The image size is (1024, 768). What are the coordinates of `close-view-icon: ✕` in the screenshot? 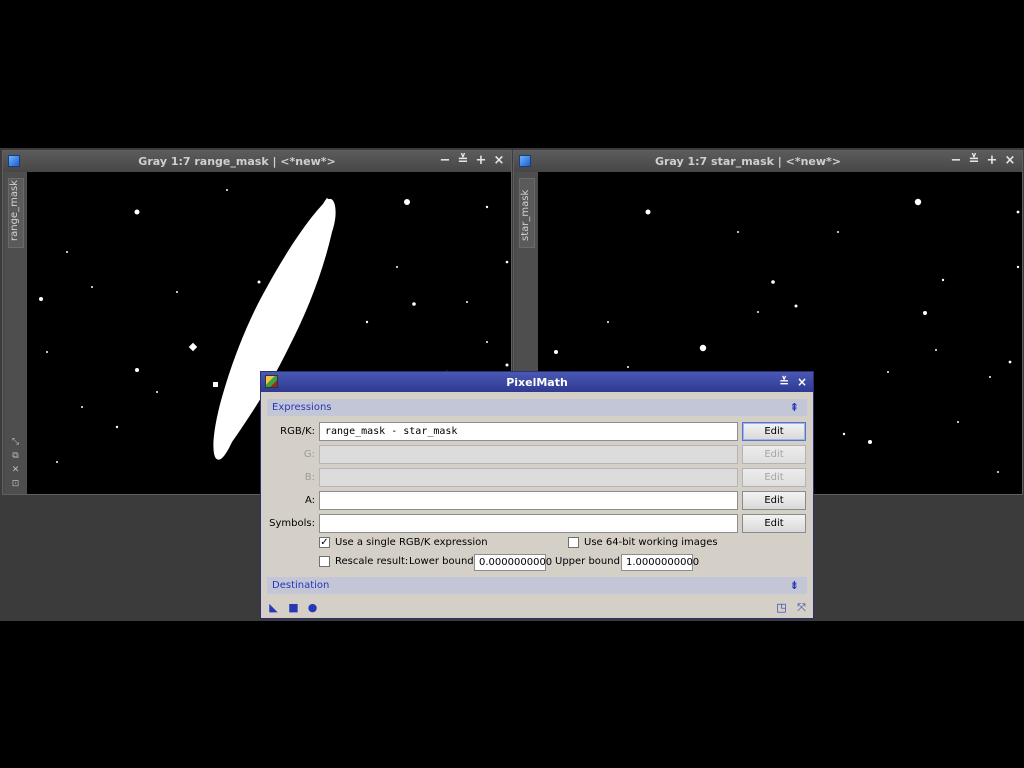 It's located at (15, 470).